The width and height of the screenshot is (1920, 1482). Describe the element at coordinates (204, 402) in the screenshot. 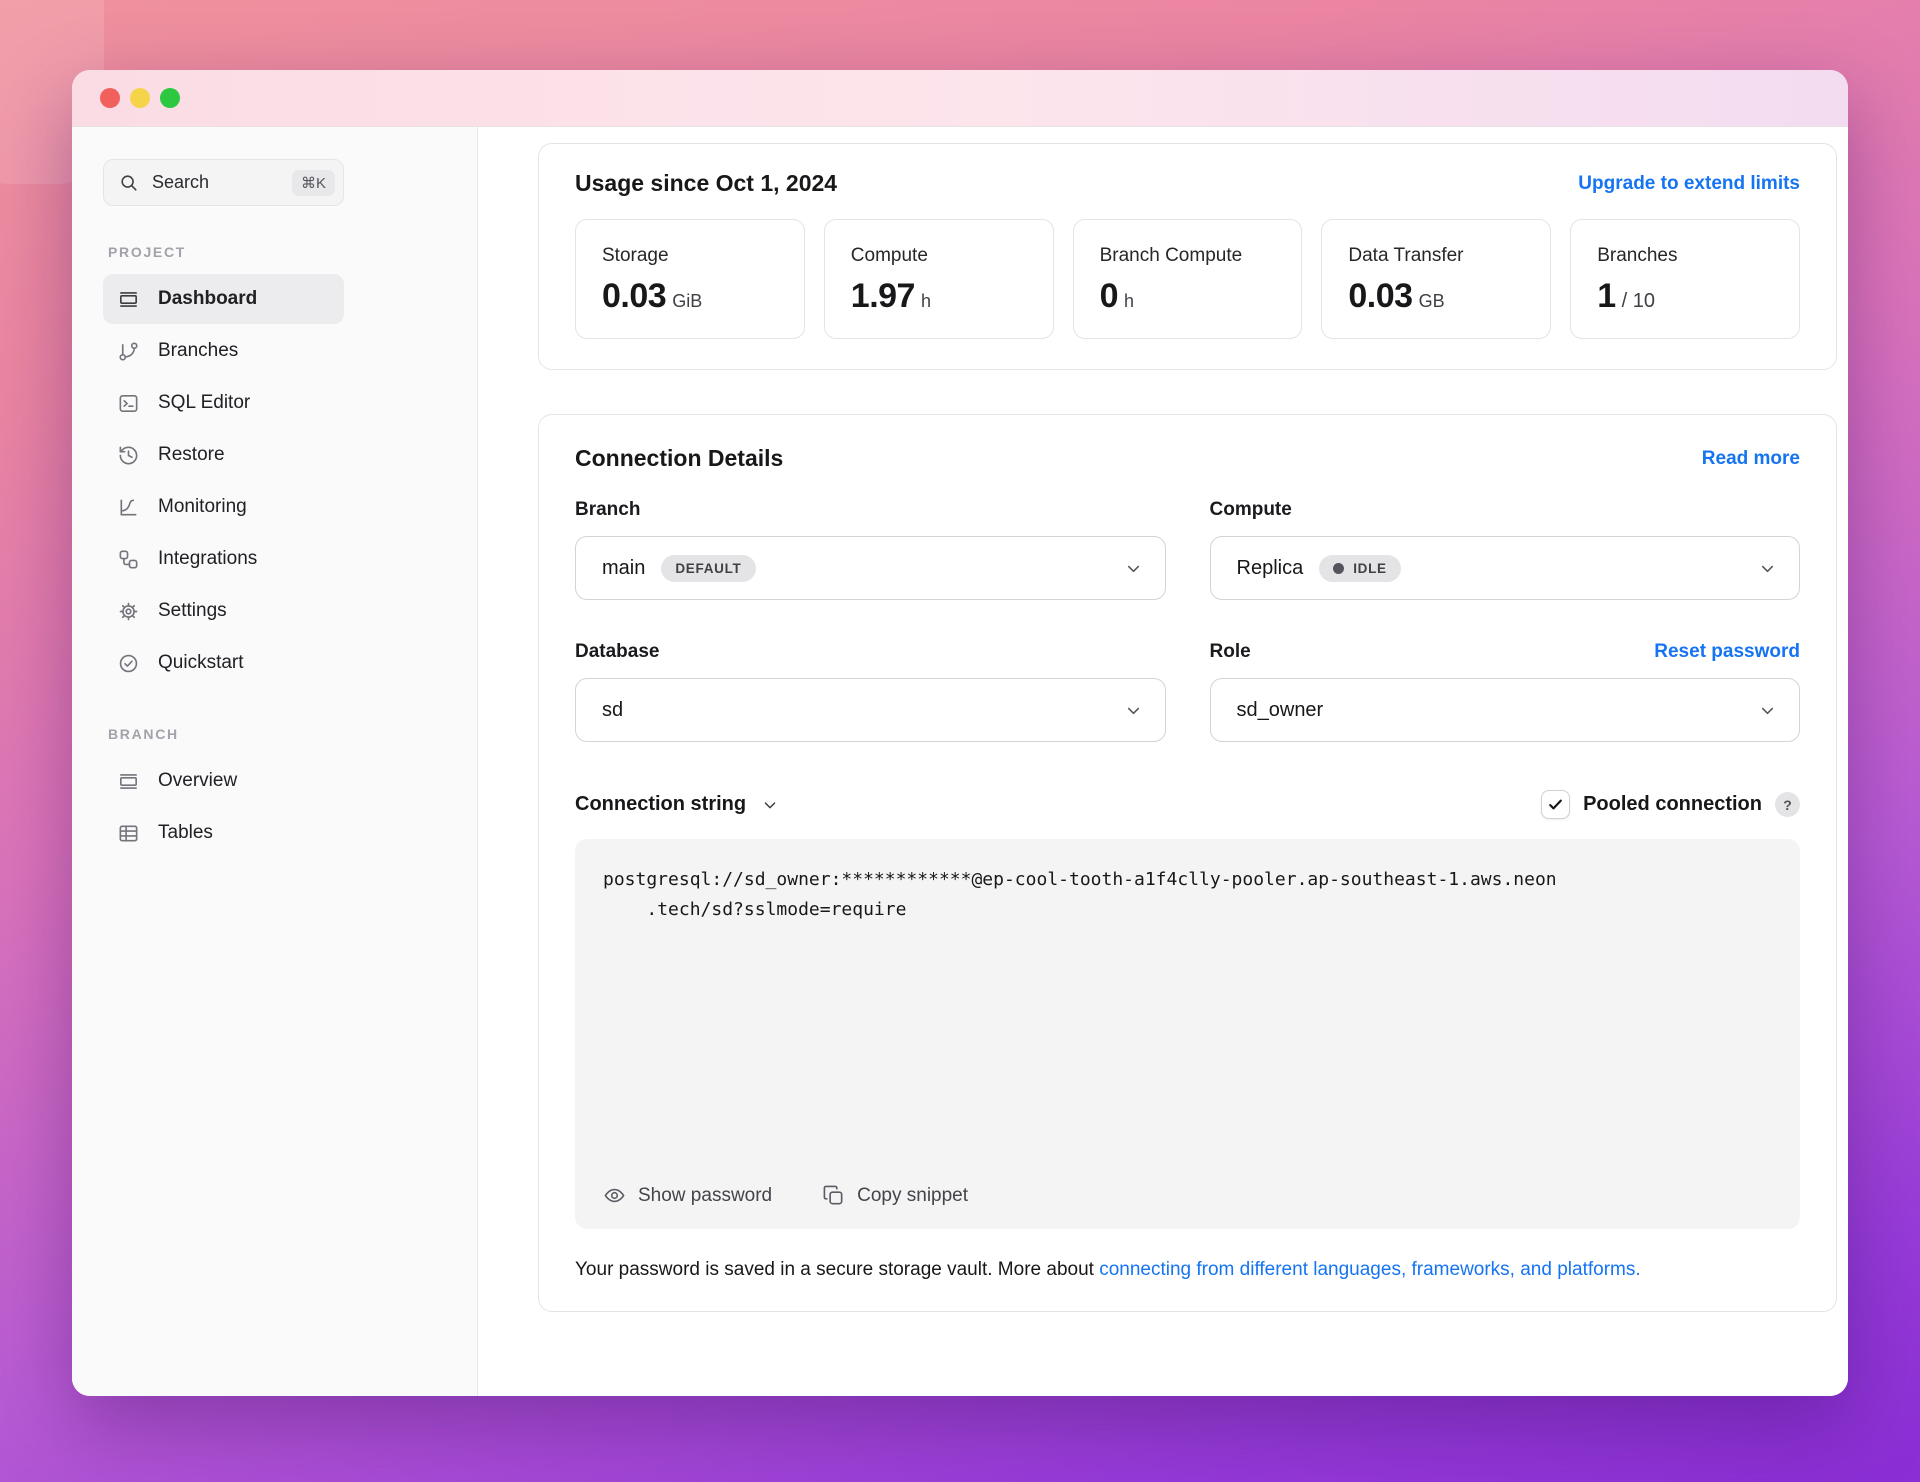

I see `sidebar-item-label: SQL Editor` at that location.